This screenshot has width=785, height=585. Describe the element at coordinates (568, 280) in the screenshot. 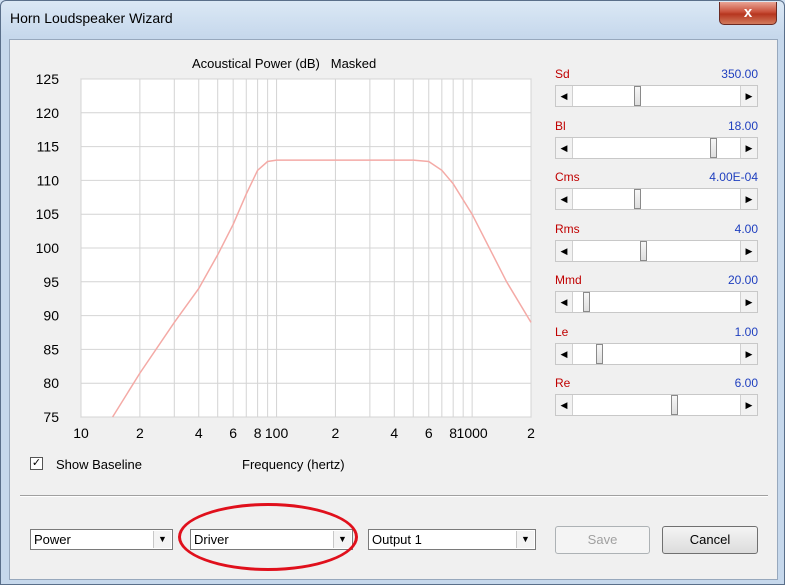

I see `param-label-mmd: Mmd` at that location.